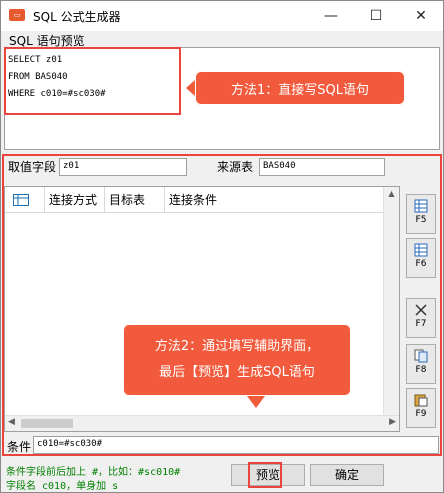 This screenshot has width=444, height=493. I want to click on close-button: ✕, so click(421, 16).